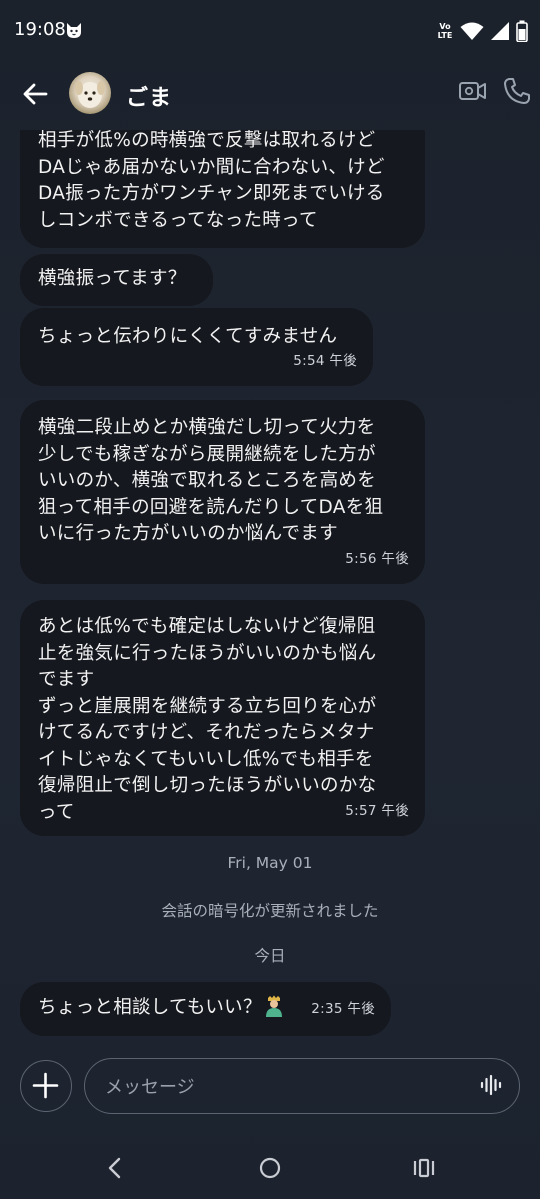 The height and width of the screenshot is (1199, 540). Describe the element at coordinates (270, 96) in the screenshot. I see `chat-header: ごま` at that location.